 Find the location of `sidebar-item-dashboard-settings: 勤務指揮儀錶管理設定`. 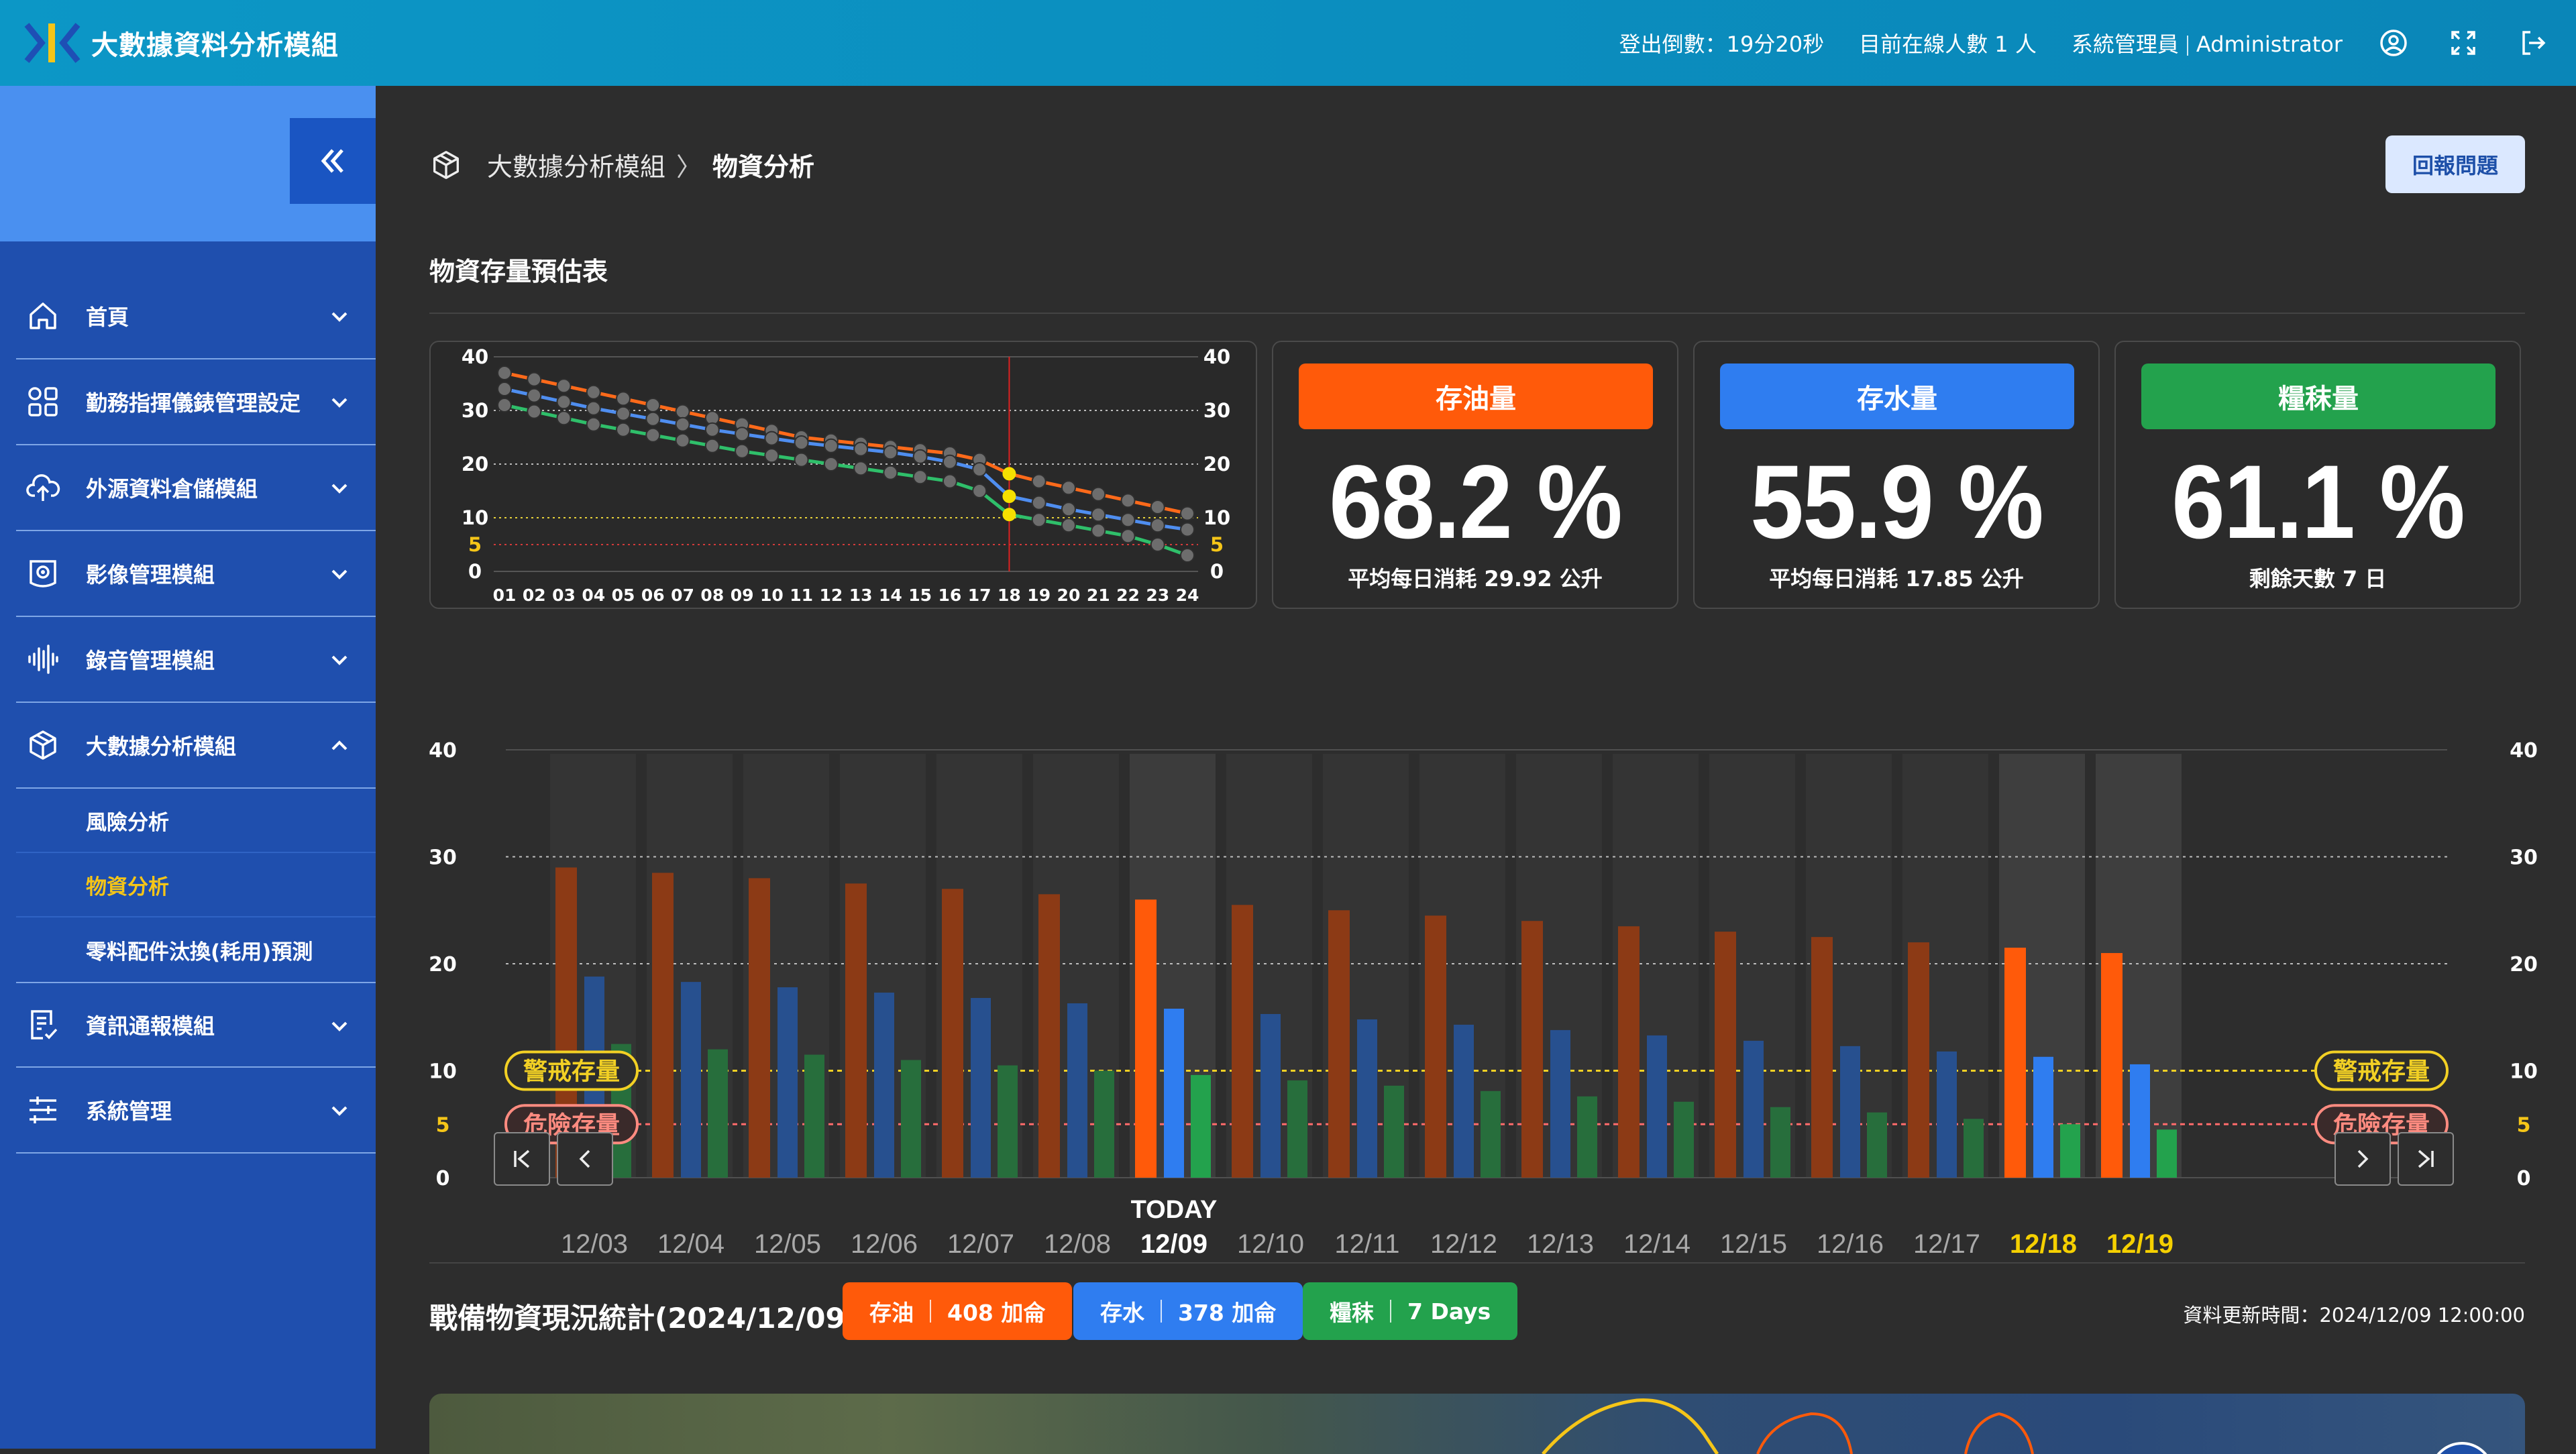

sidebar-item-dashboard-settings: 勤務指揮儀錶管理設定 is located at coordinates (196, 402).